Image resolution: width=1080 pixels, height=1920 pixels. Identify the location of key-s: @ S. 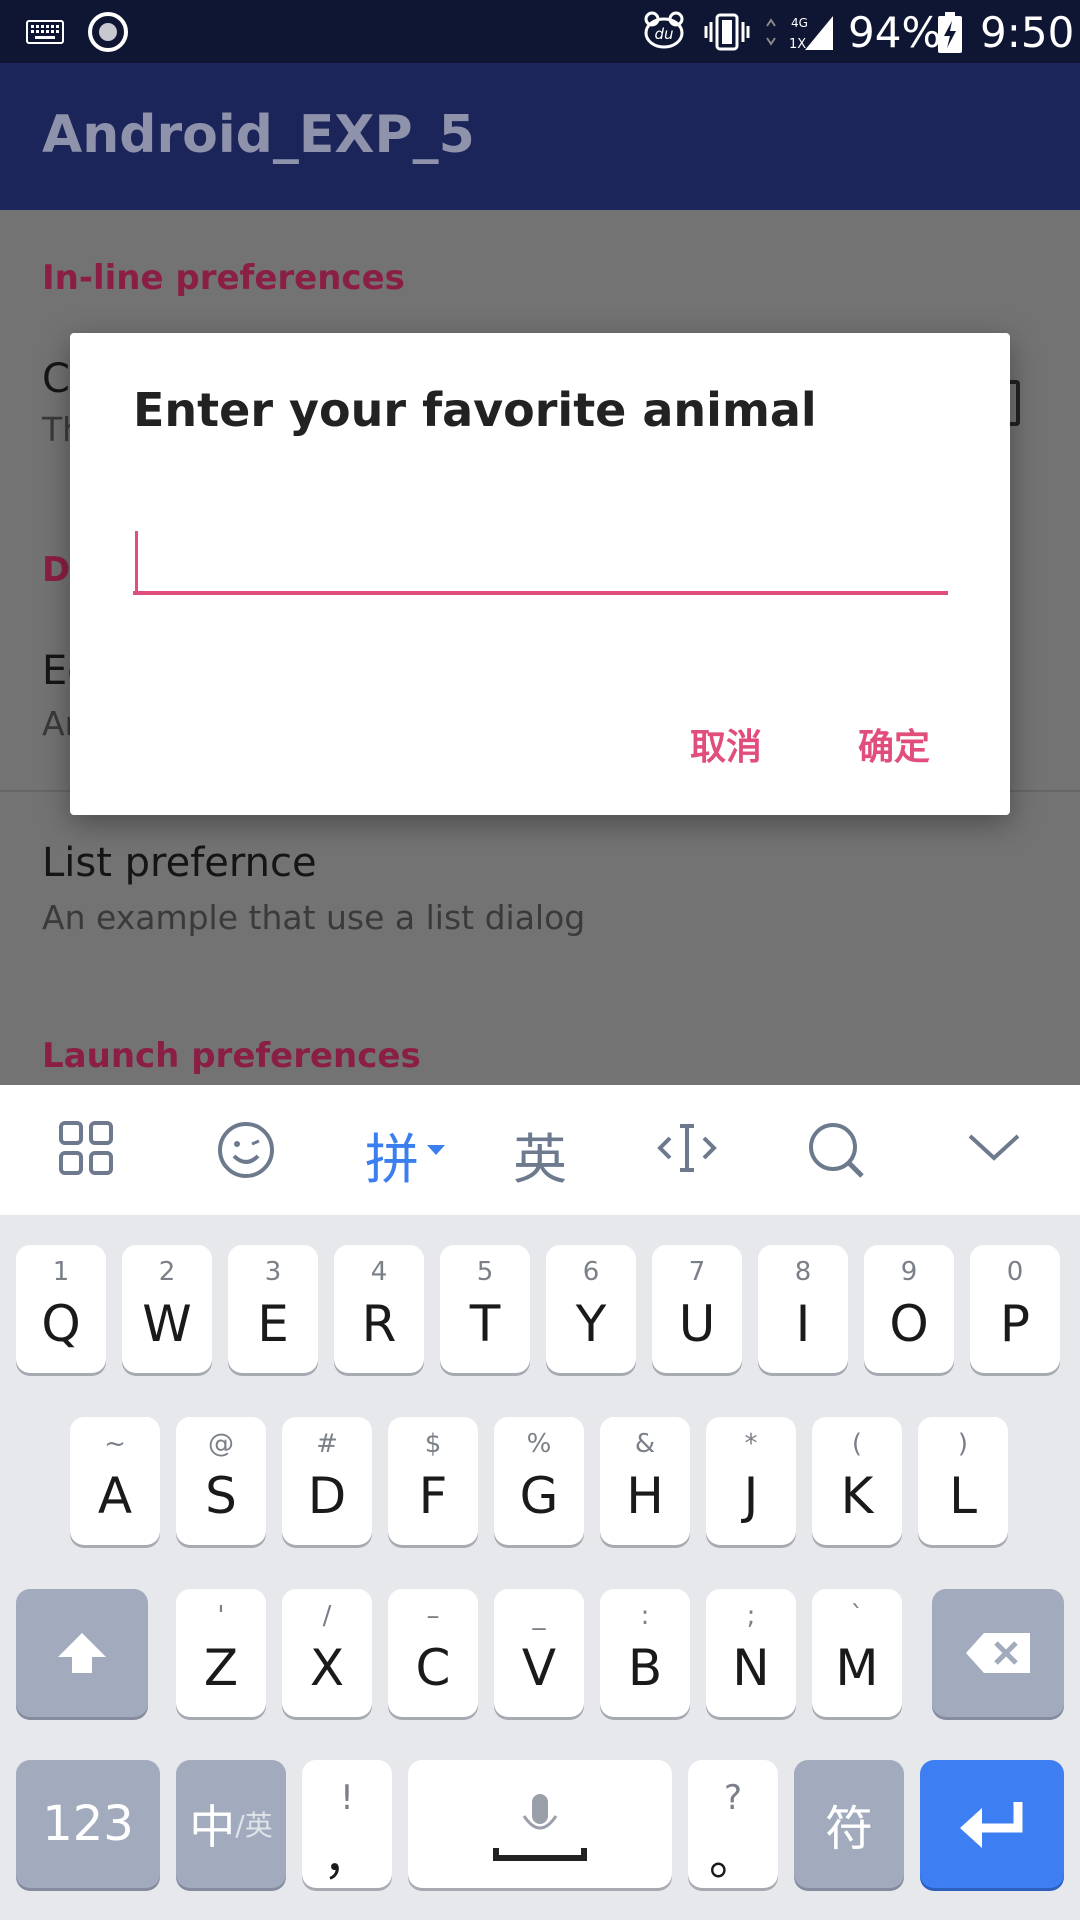
(221, 1481).